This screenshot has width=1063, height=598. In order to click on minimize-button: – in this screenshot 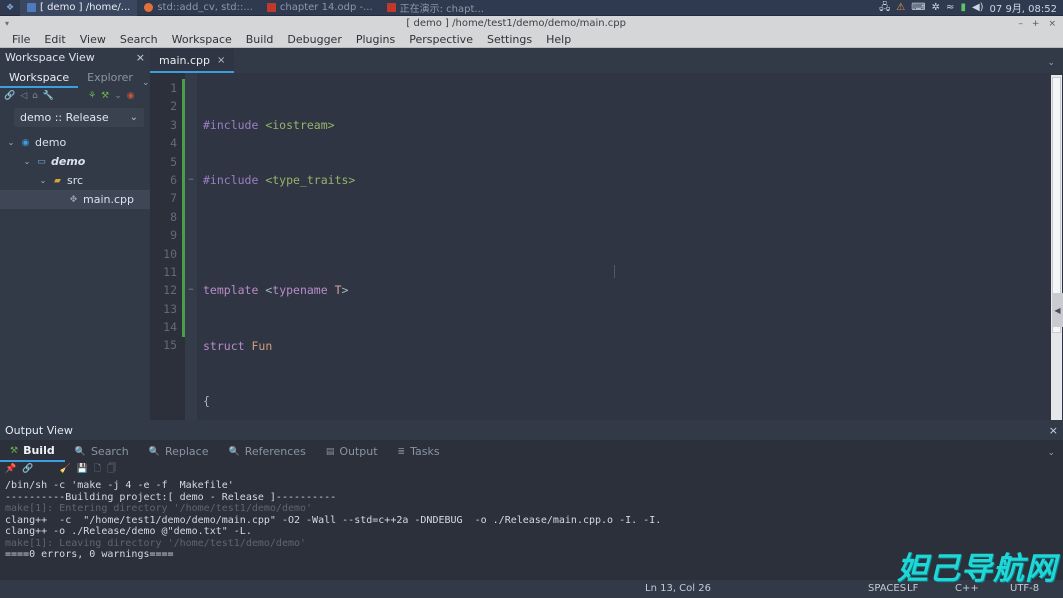, I will do `click(1020, 24)`.